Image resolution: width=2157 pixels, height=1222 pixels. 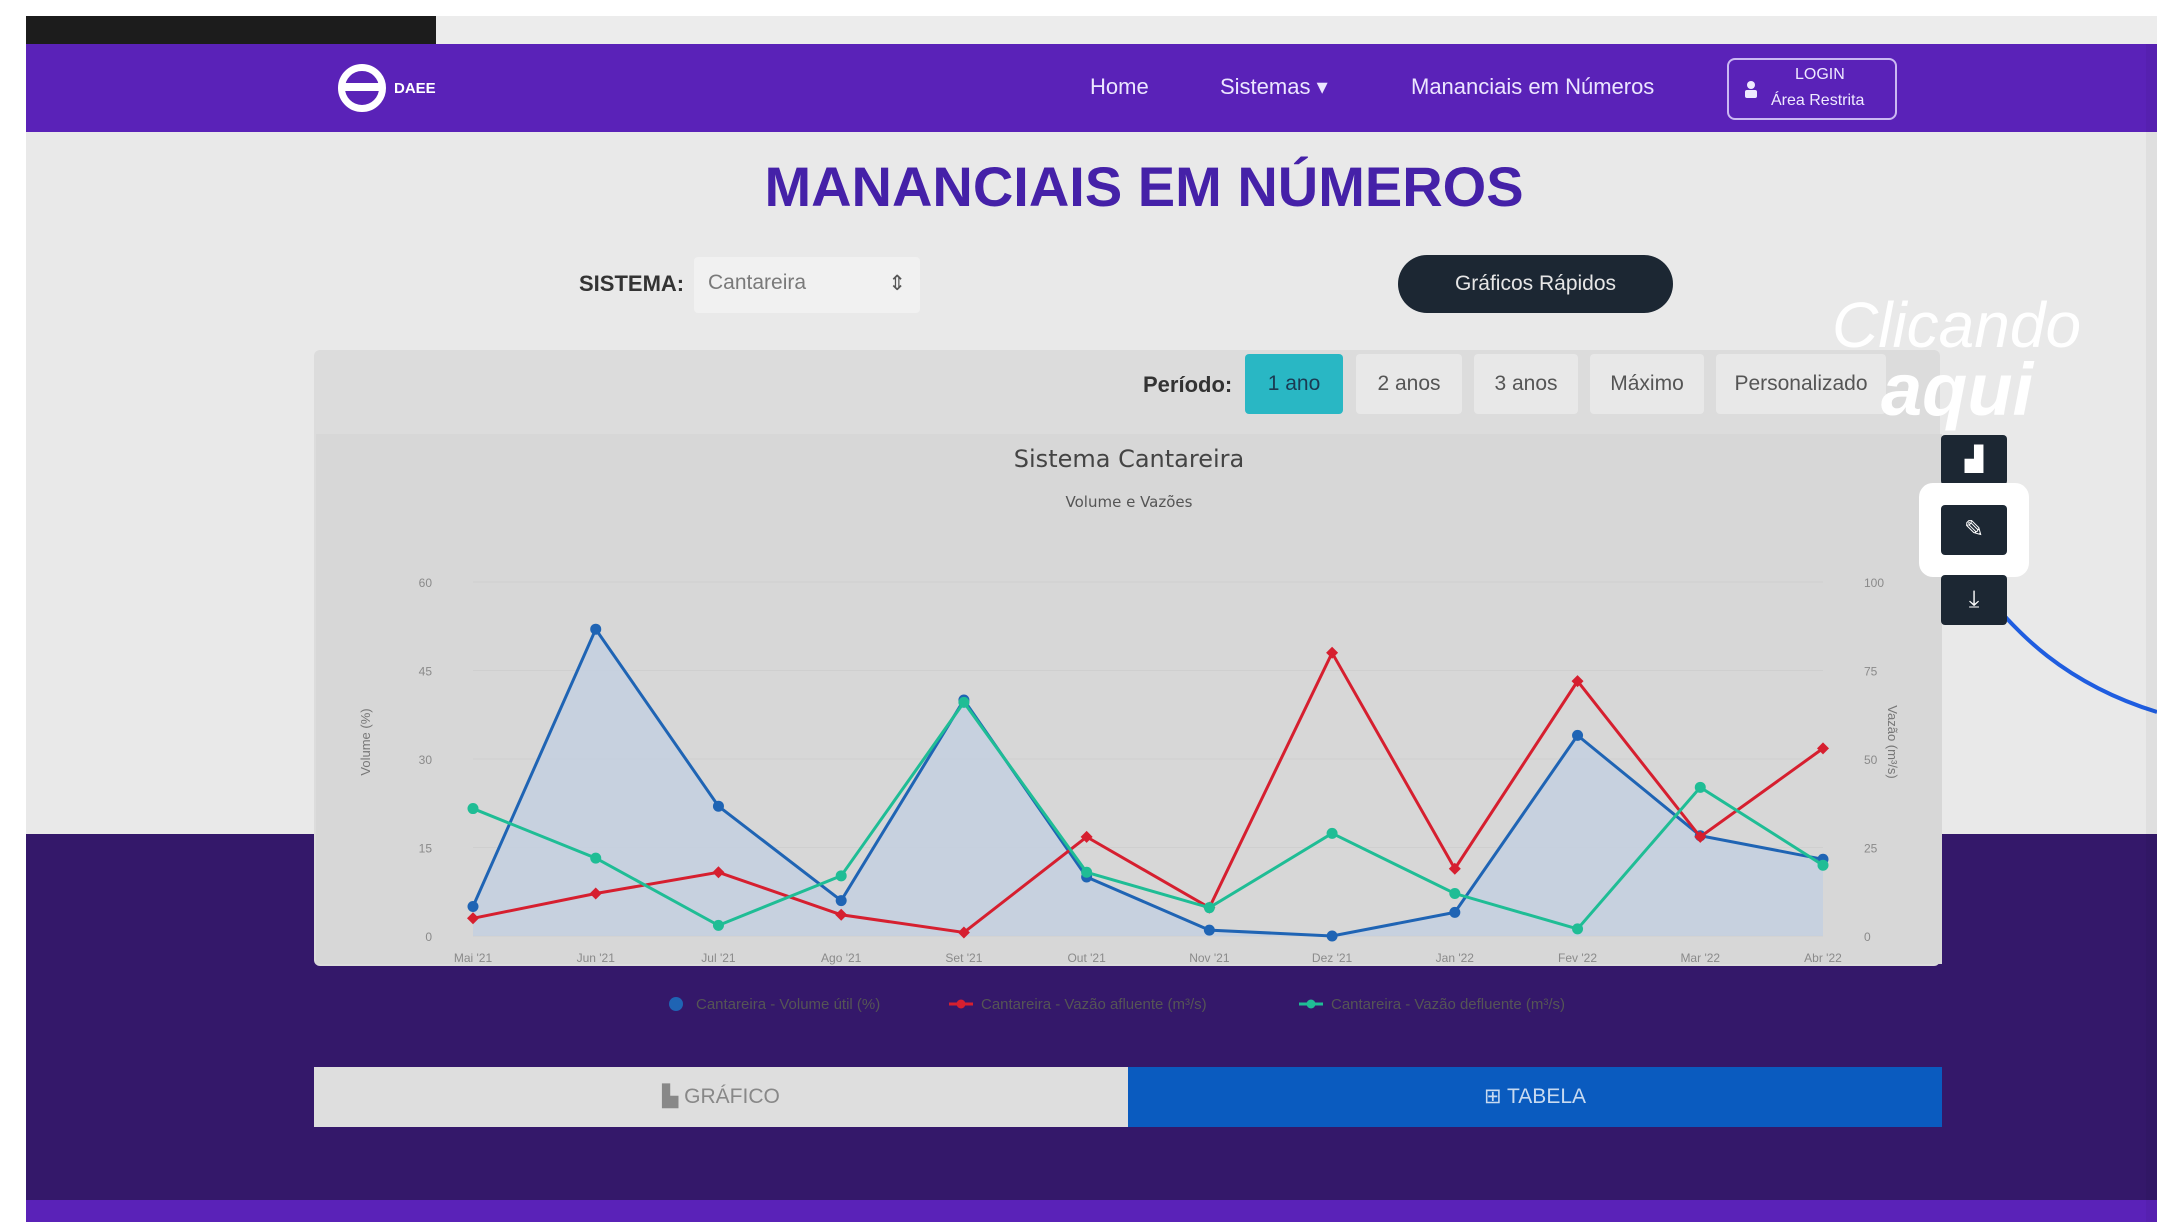 I want to click on nav-sistemas-dropdown: Sistemas ▾, so click(x=1274, y=87).